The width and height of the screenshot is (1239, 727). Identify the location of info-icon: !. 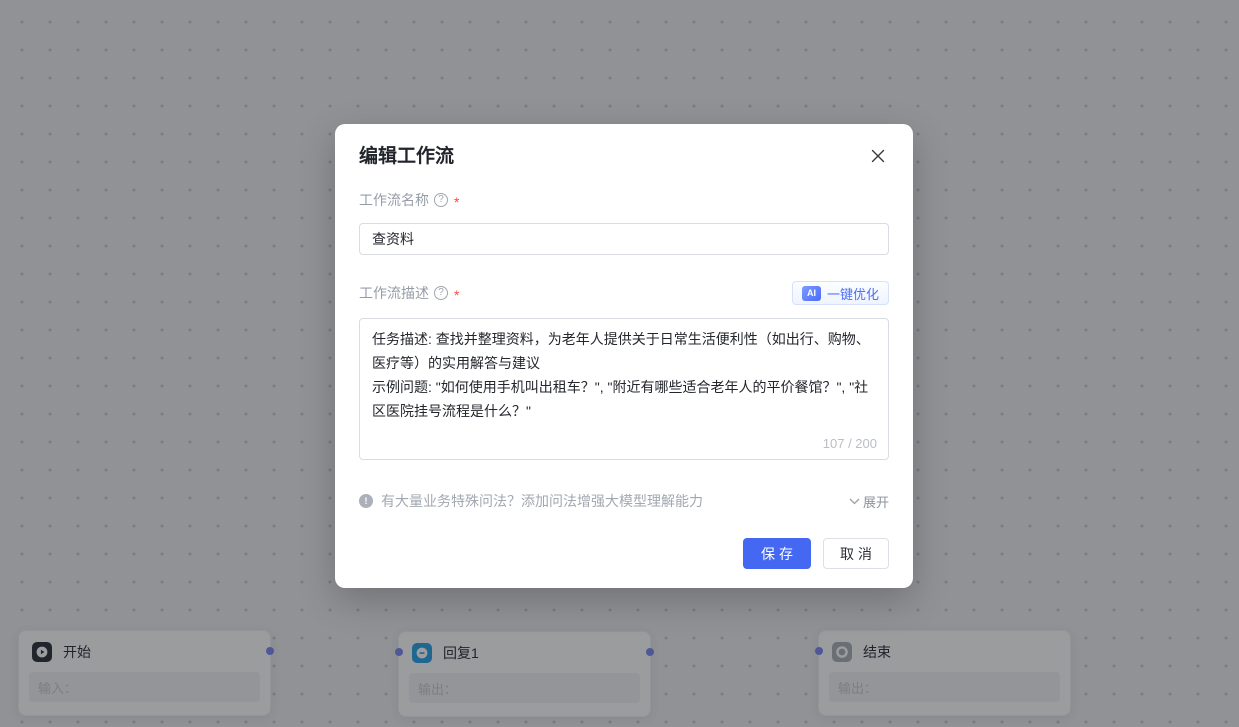
(366, 501).